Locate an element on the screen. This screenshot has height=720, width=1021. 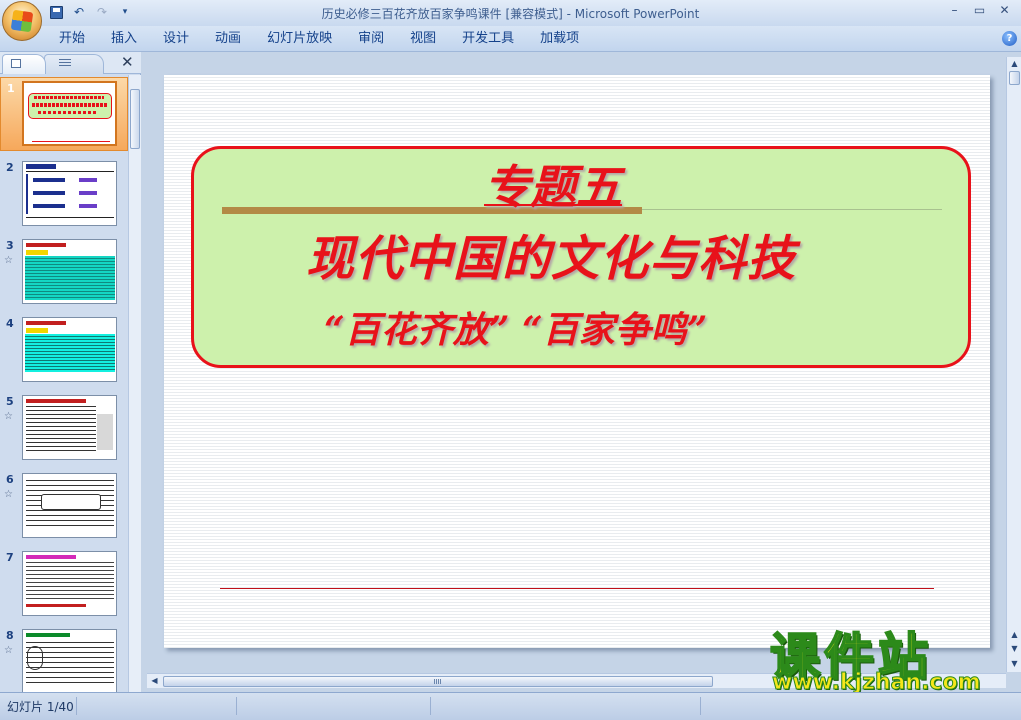
thumbnail-list: 1 2 3 ☆ 4 5 ☆ 6 ☆ 7 8 ☆ is located at coordinates (64, 383).